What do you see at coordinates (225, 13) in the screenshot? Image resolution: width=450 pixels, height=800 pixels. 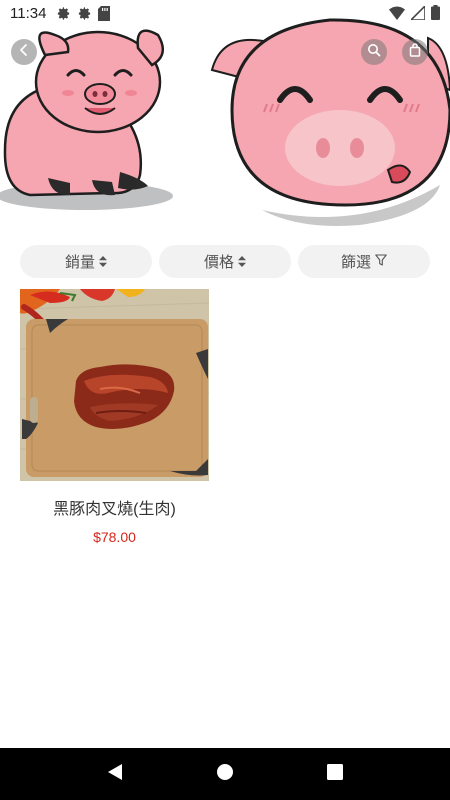 I see `status-bar: 11:34` at bounding box center [225, 13].